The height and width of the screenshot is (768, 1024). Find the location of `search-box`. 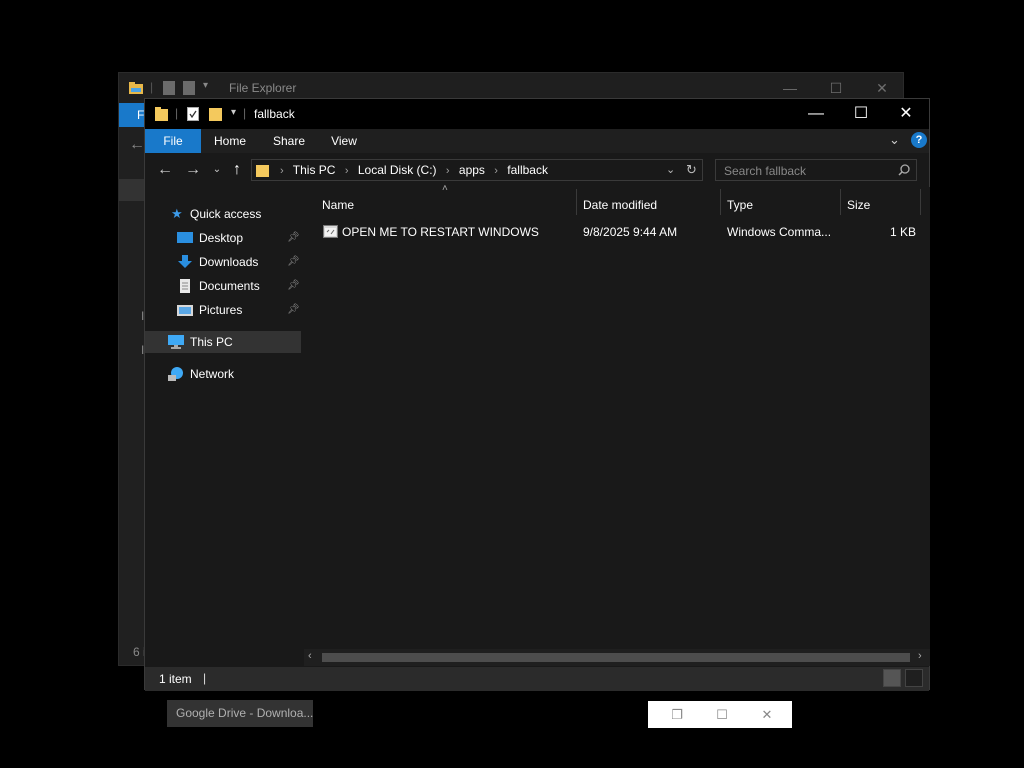

search-box is located at coordinates (816, 170).